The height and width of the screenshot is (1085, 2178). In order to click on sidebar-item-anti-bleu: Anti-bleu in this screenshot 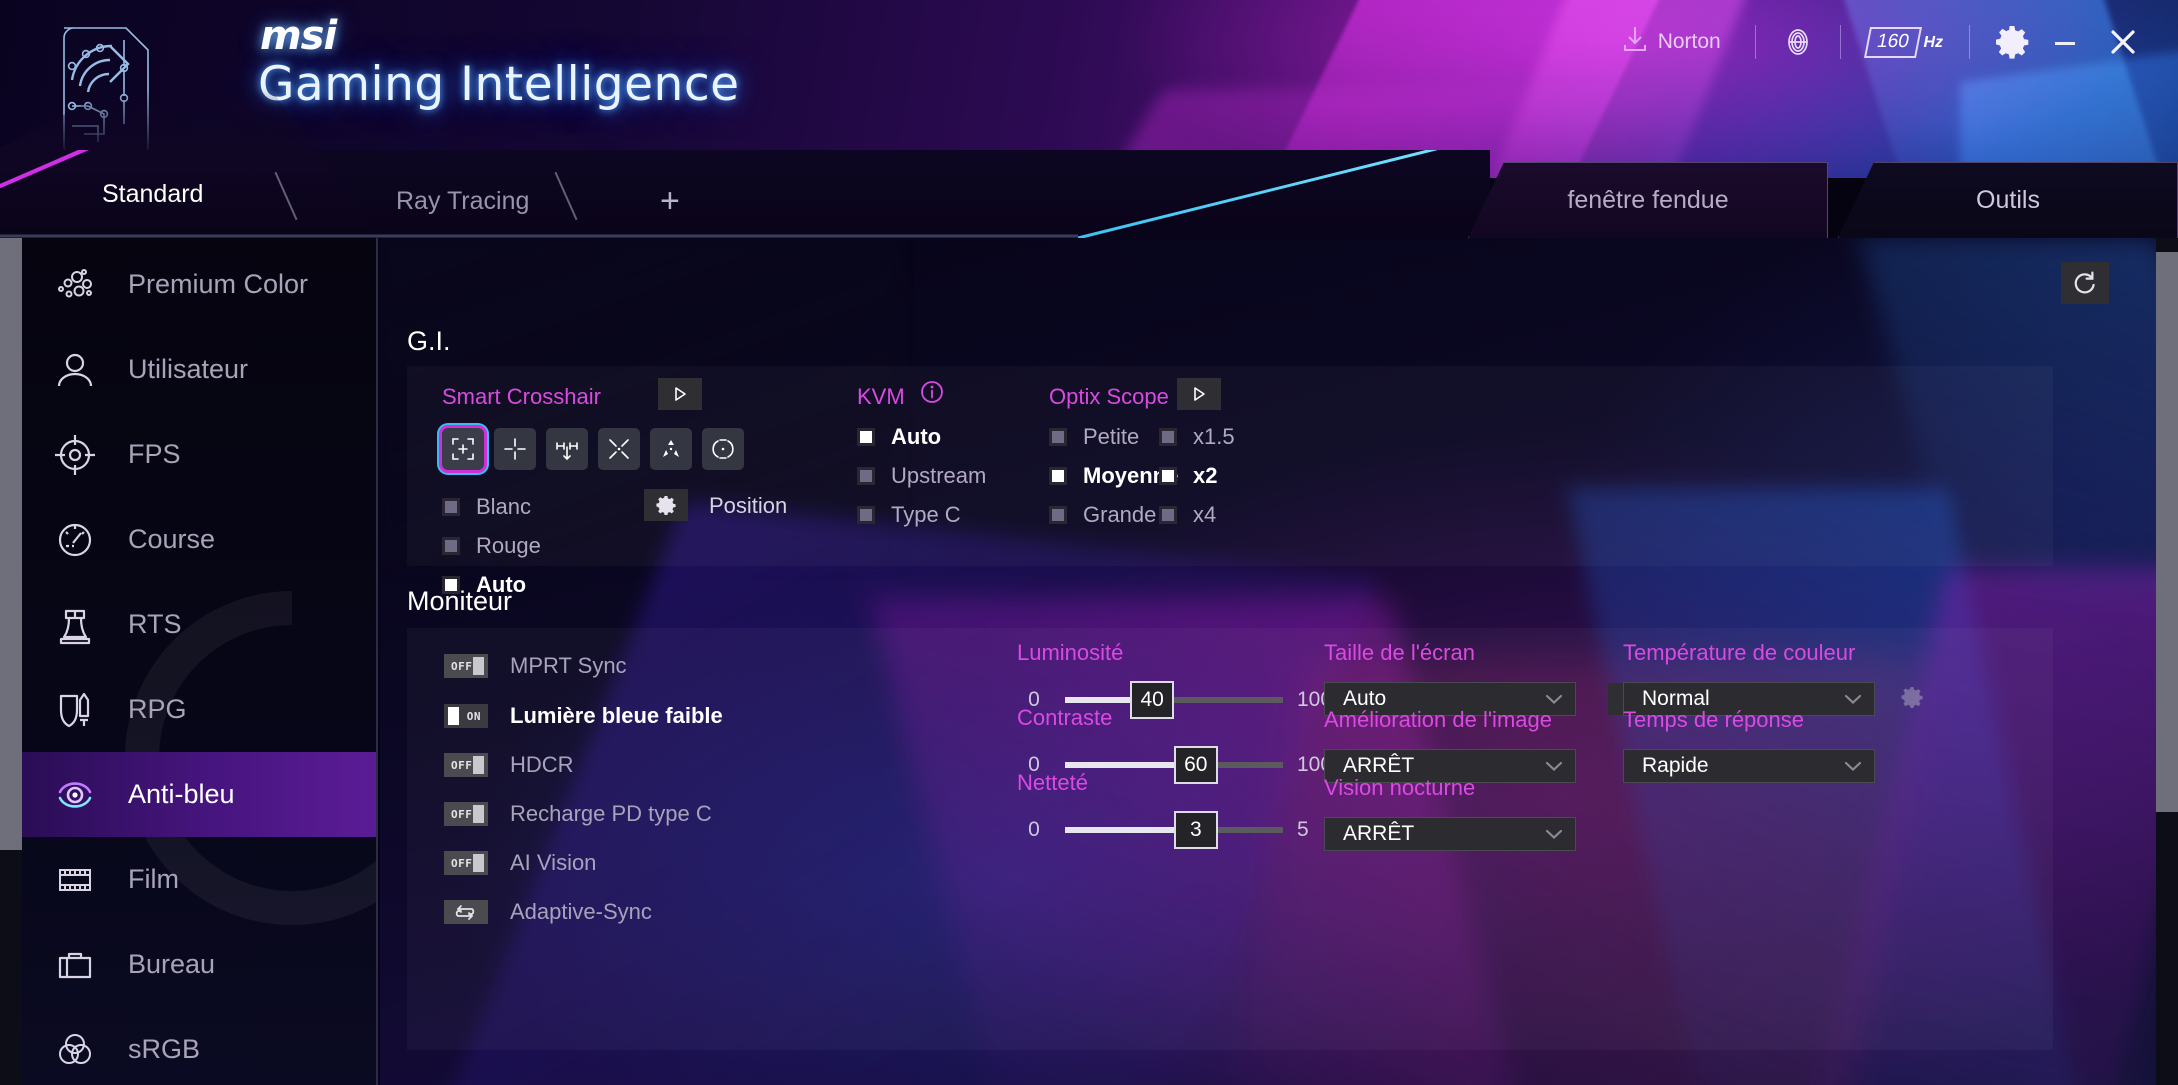, I will do `click(199, 794)`.